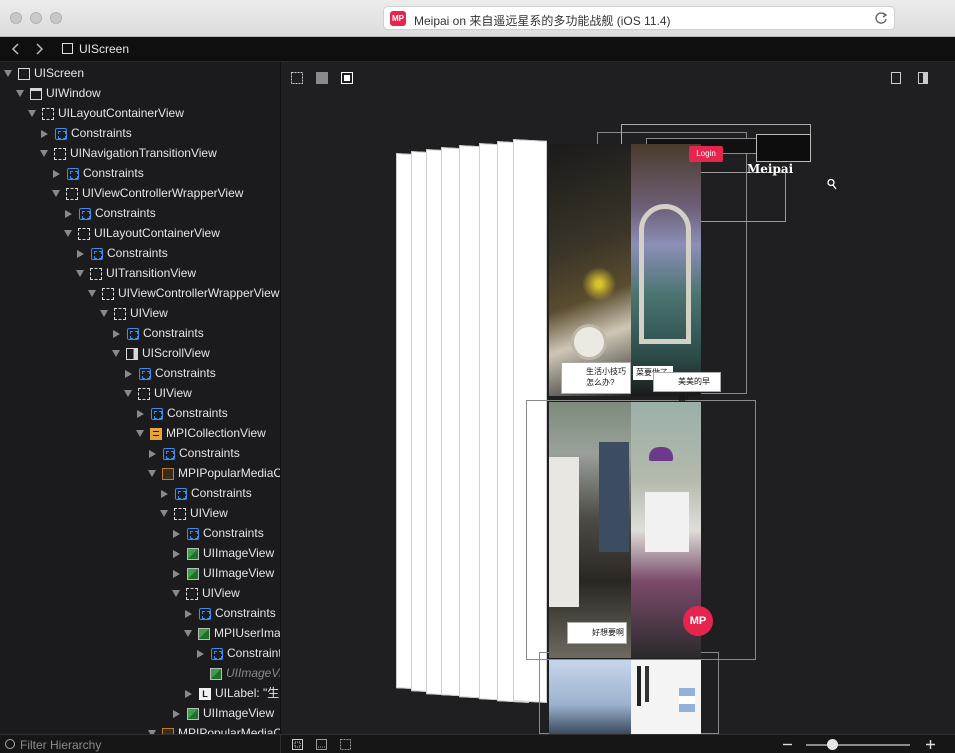  What do you see at coordinates (128, 153) in the screenshot?
I see `hierarchy-row: UINavigationTransitionView` at bounding box center [128, 153].